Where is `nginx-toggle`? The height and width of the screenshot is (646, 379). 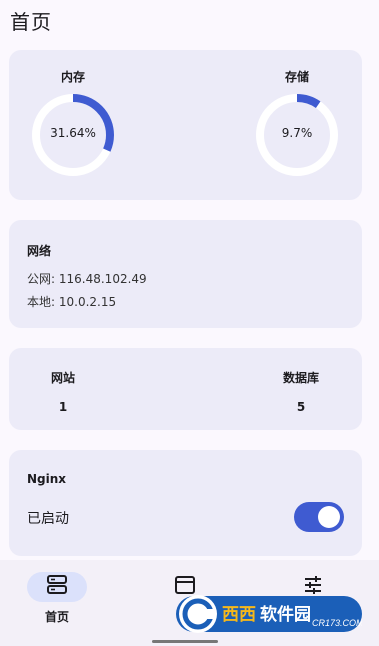 nginx-toggle is located at coordinates (319, 517).